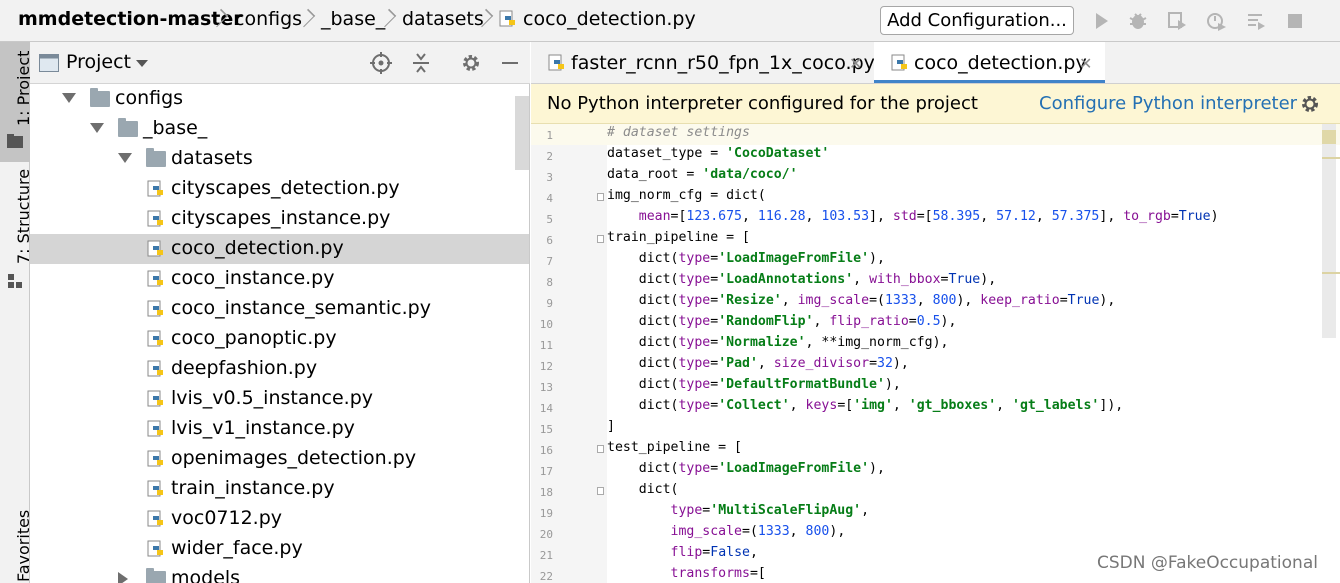 This screenshot has width=1340, height=583. What do you see at coordinates (1101, 21) in the screenshot?
I see `run-icon` at bounding box center [1101, 21].